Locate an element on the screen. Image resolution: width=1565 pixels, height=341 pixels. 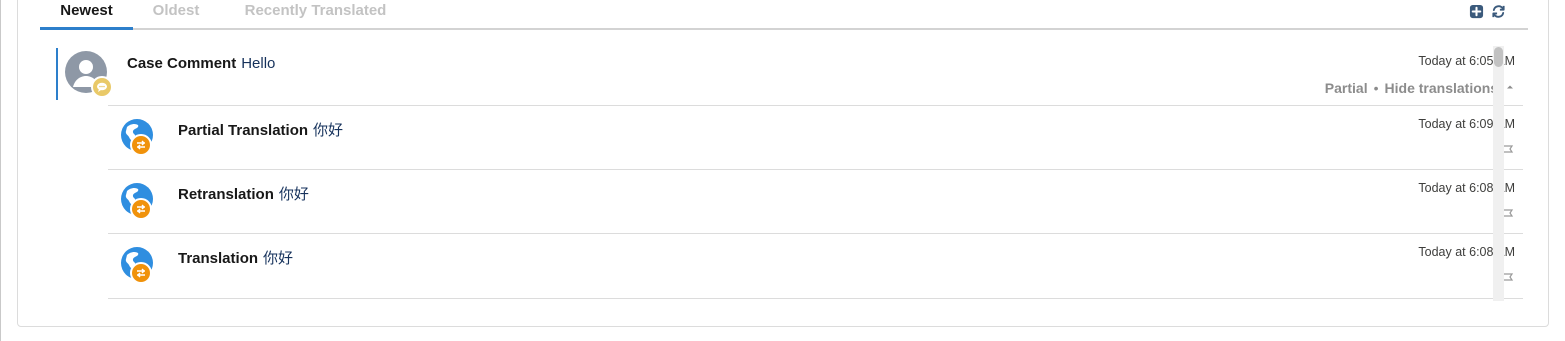
tab-recently-translated: Recently Translated is located at coordinates (315, 13).